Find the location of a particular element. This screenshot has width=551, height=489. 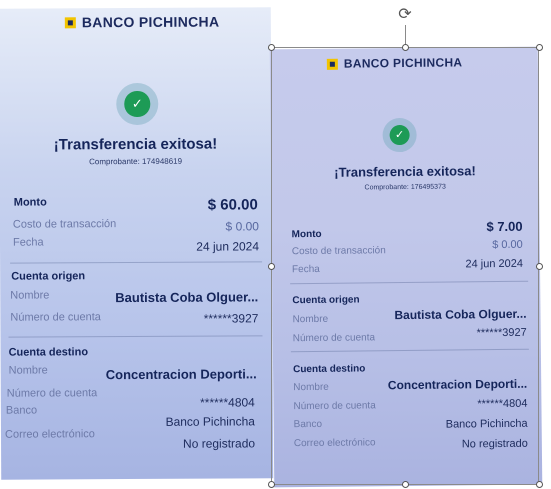

receipt-number: Comprobante: 176495373 is located at coordinates (405, 187).